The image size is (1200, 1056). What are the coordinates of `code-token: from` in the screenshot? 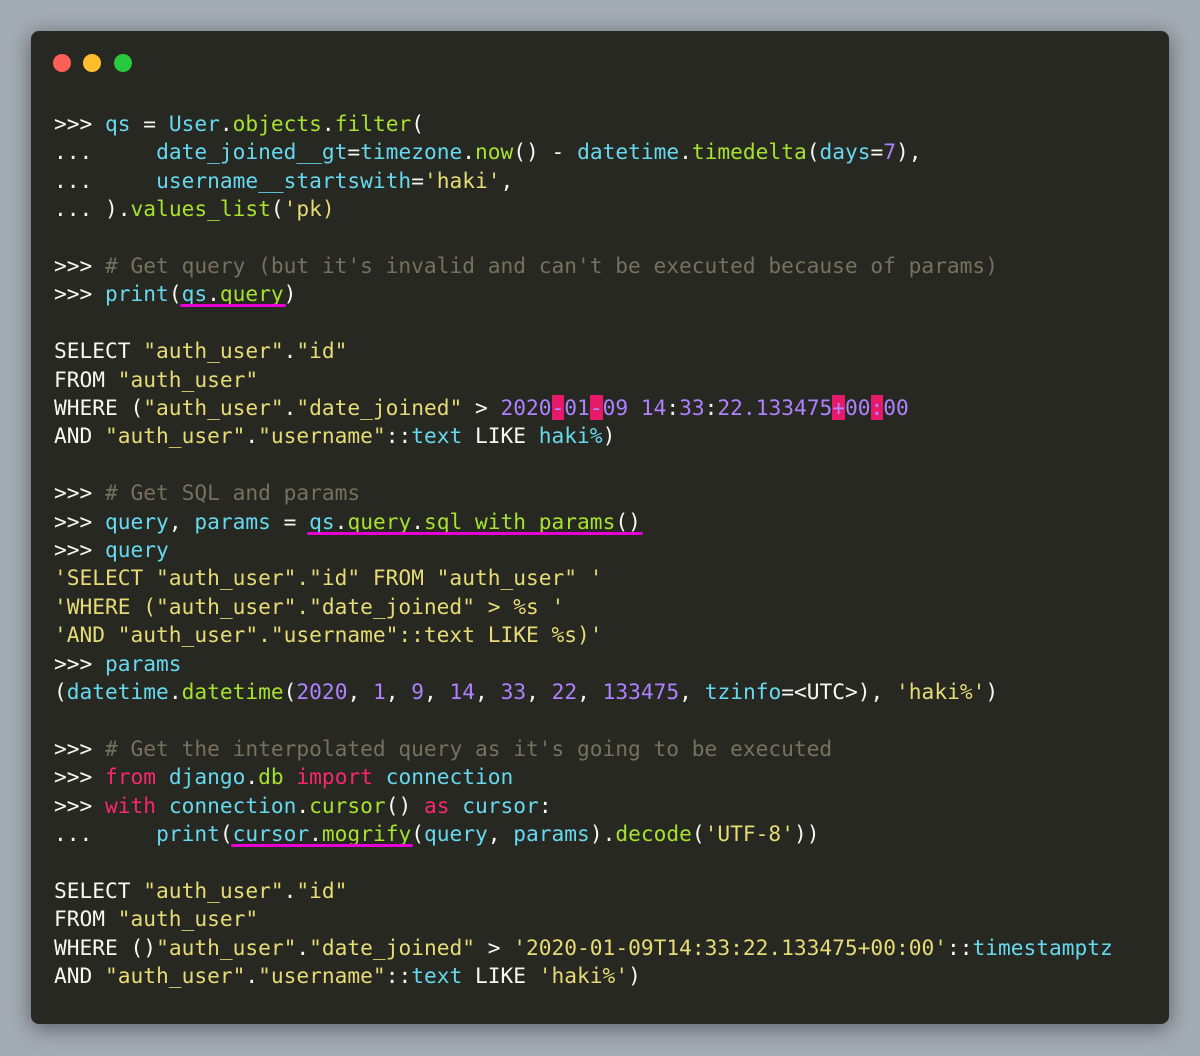 It's located at (131, 777).